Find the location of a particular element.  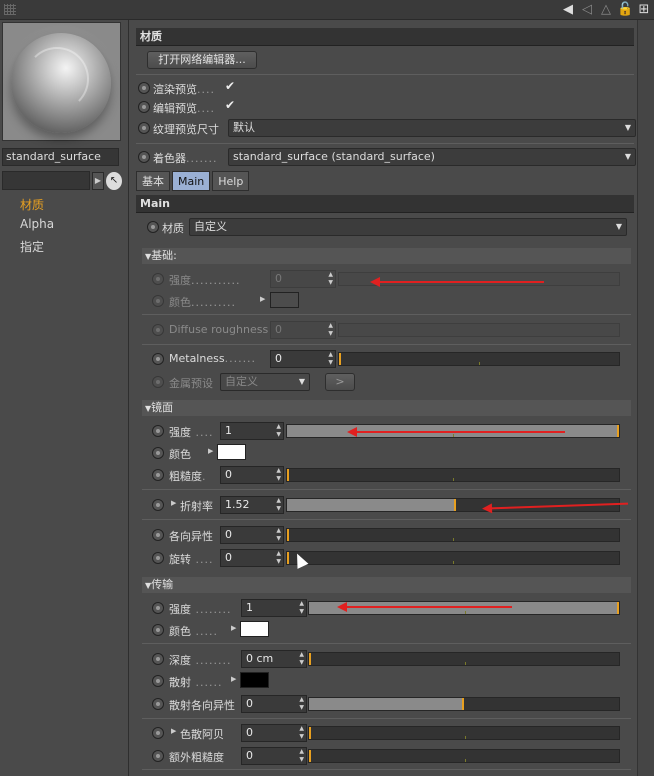

base-strength-input: 0 ▲ ▼ is located at coordinates (303, 279).